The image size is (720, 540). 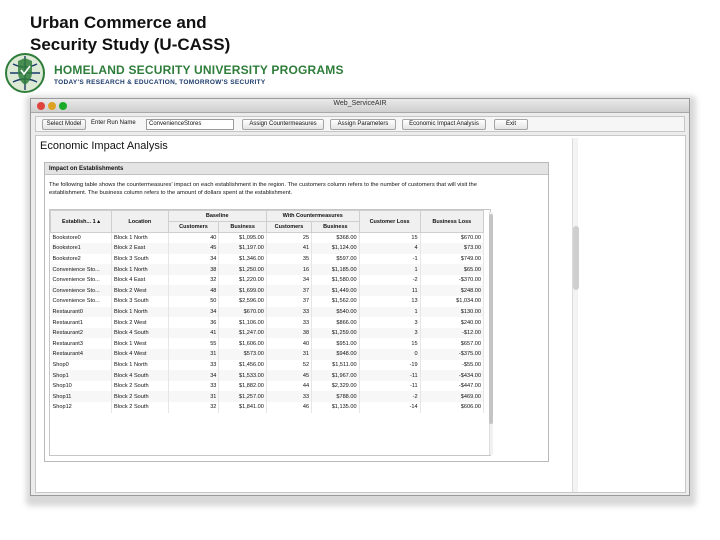 What do you see at coordinates (452, 259) in the screenshot?
I see `table-cell: $749.00` at bounding box center [452, 259].